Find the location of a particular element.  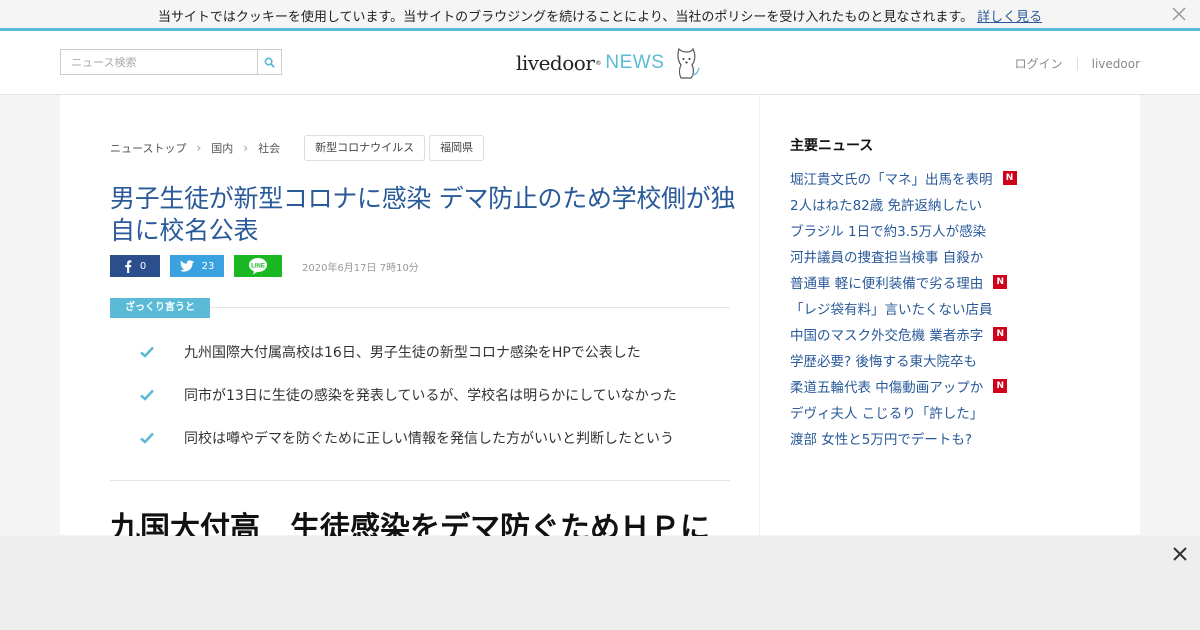

login-link: ログイン is located at coordinates (1039, 63).